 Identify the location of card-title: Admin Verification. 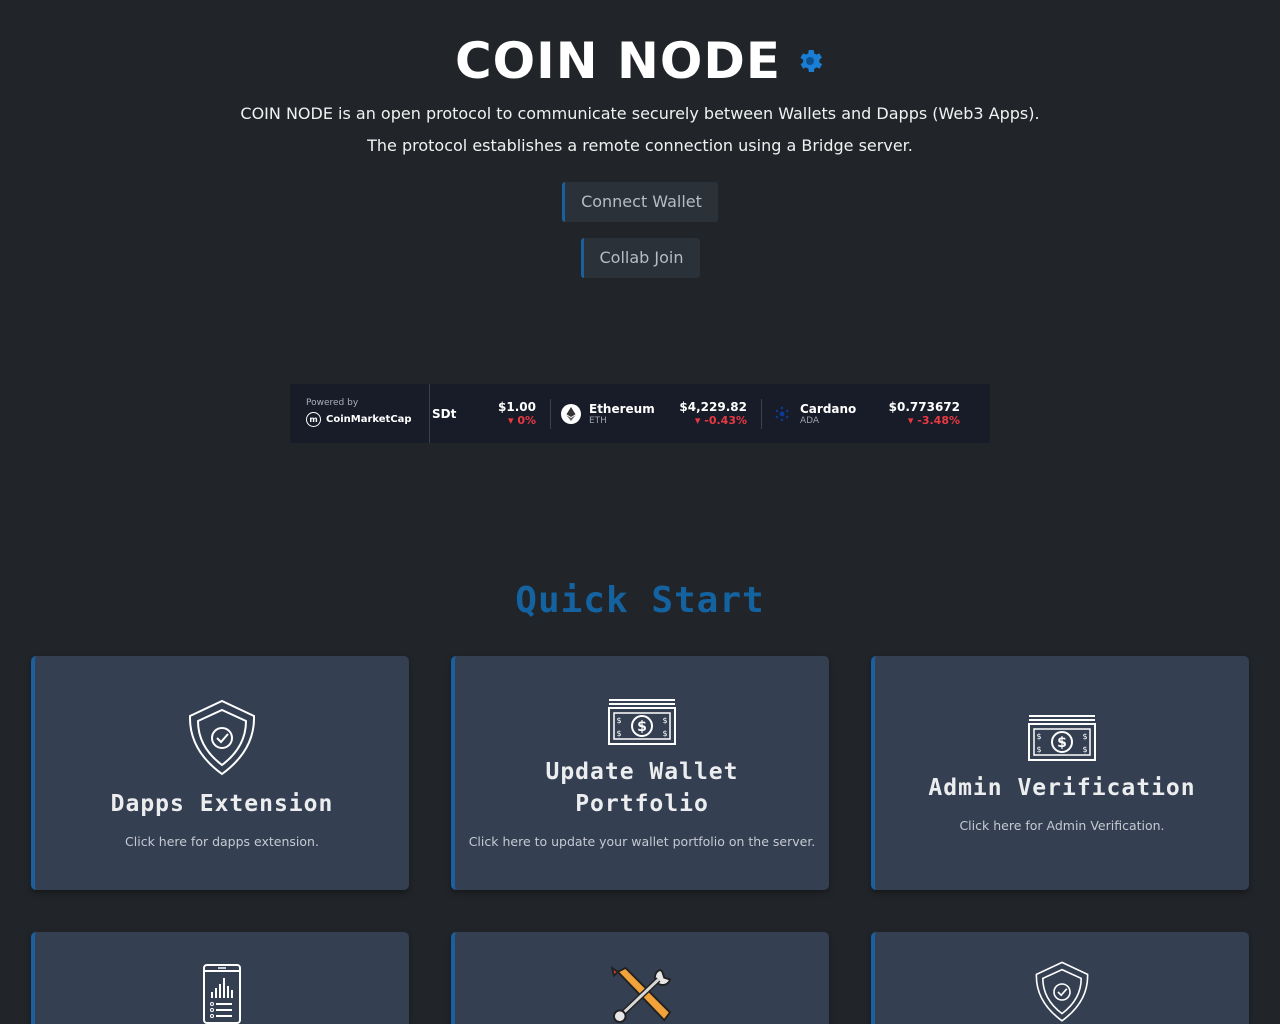
(1062, 787).